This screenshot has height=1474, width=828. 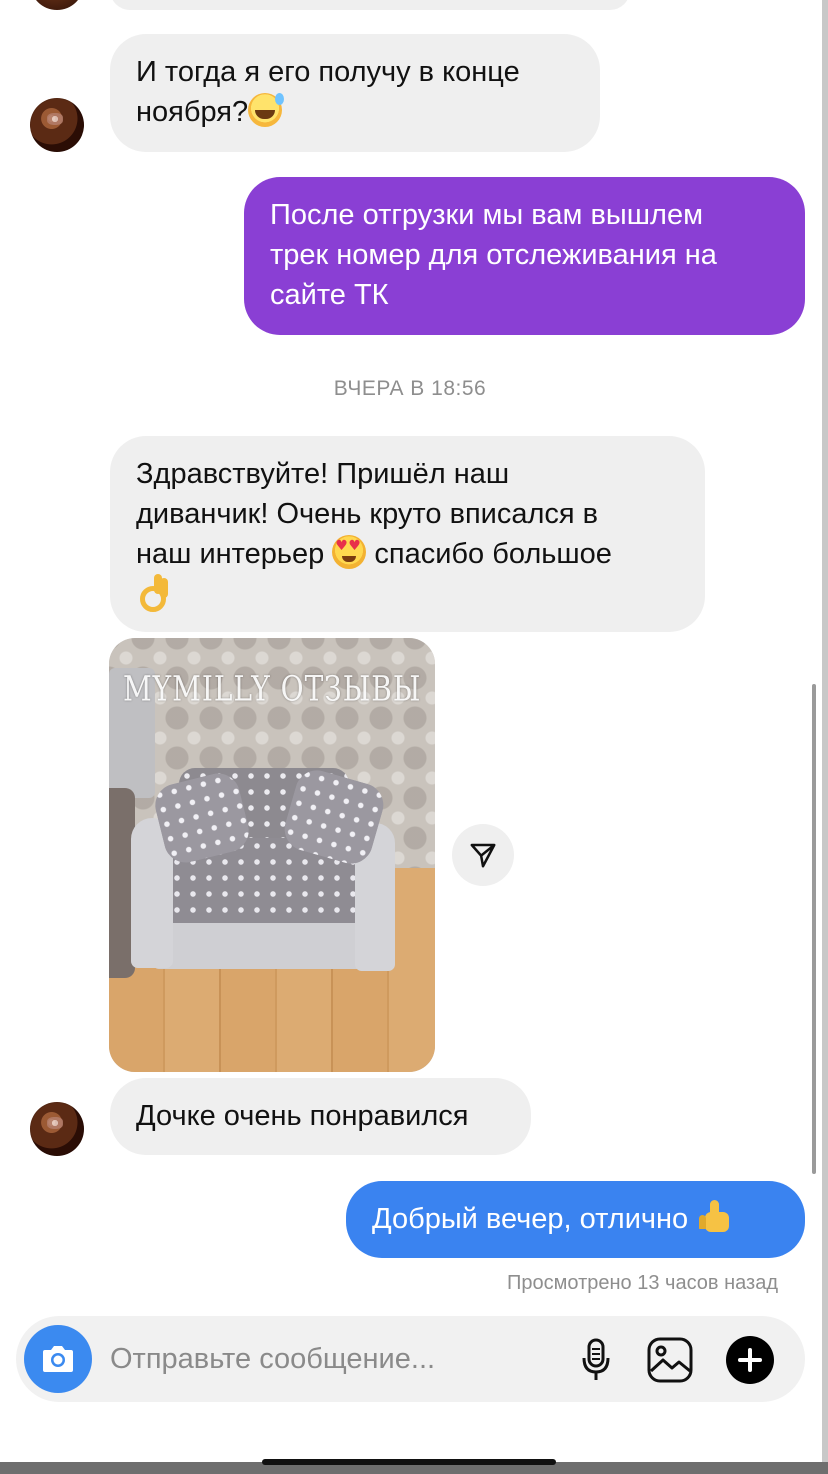 I want to click on gallery-button, so click(x=670, y=1360).